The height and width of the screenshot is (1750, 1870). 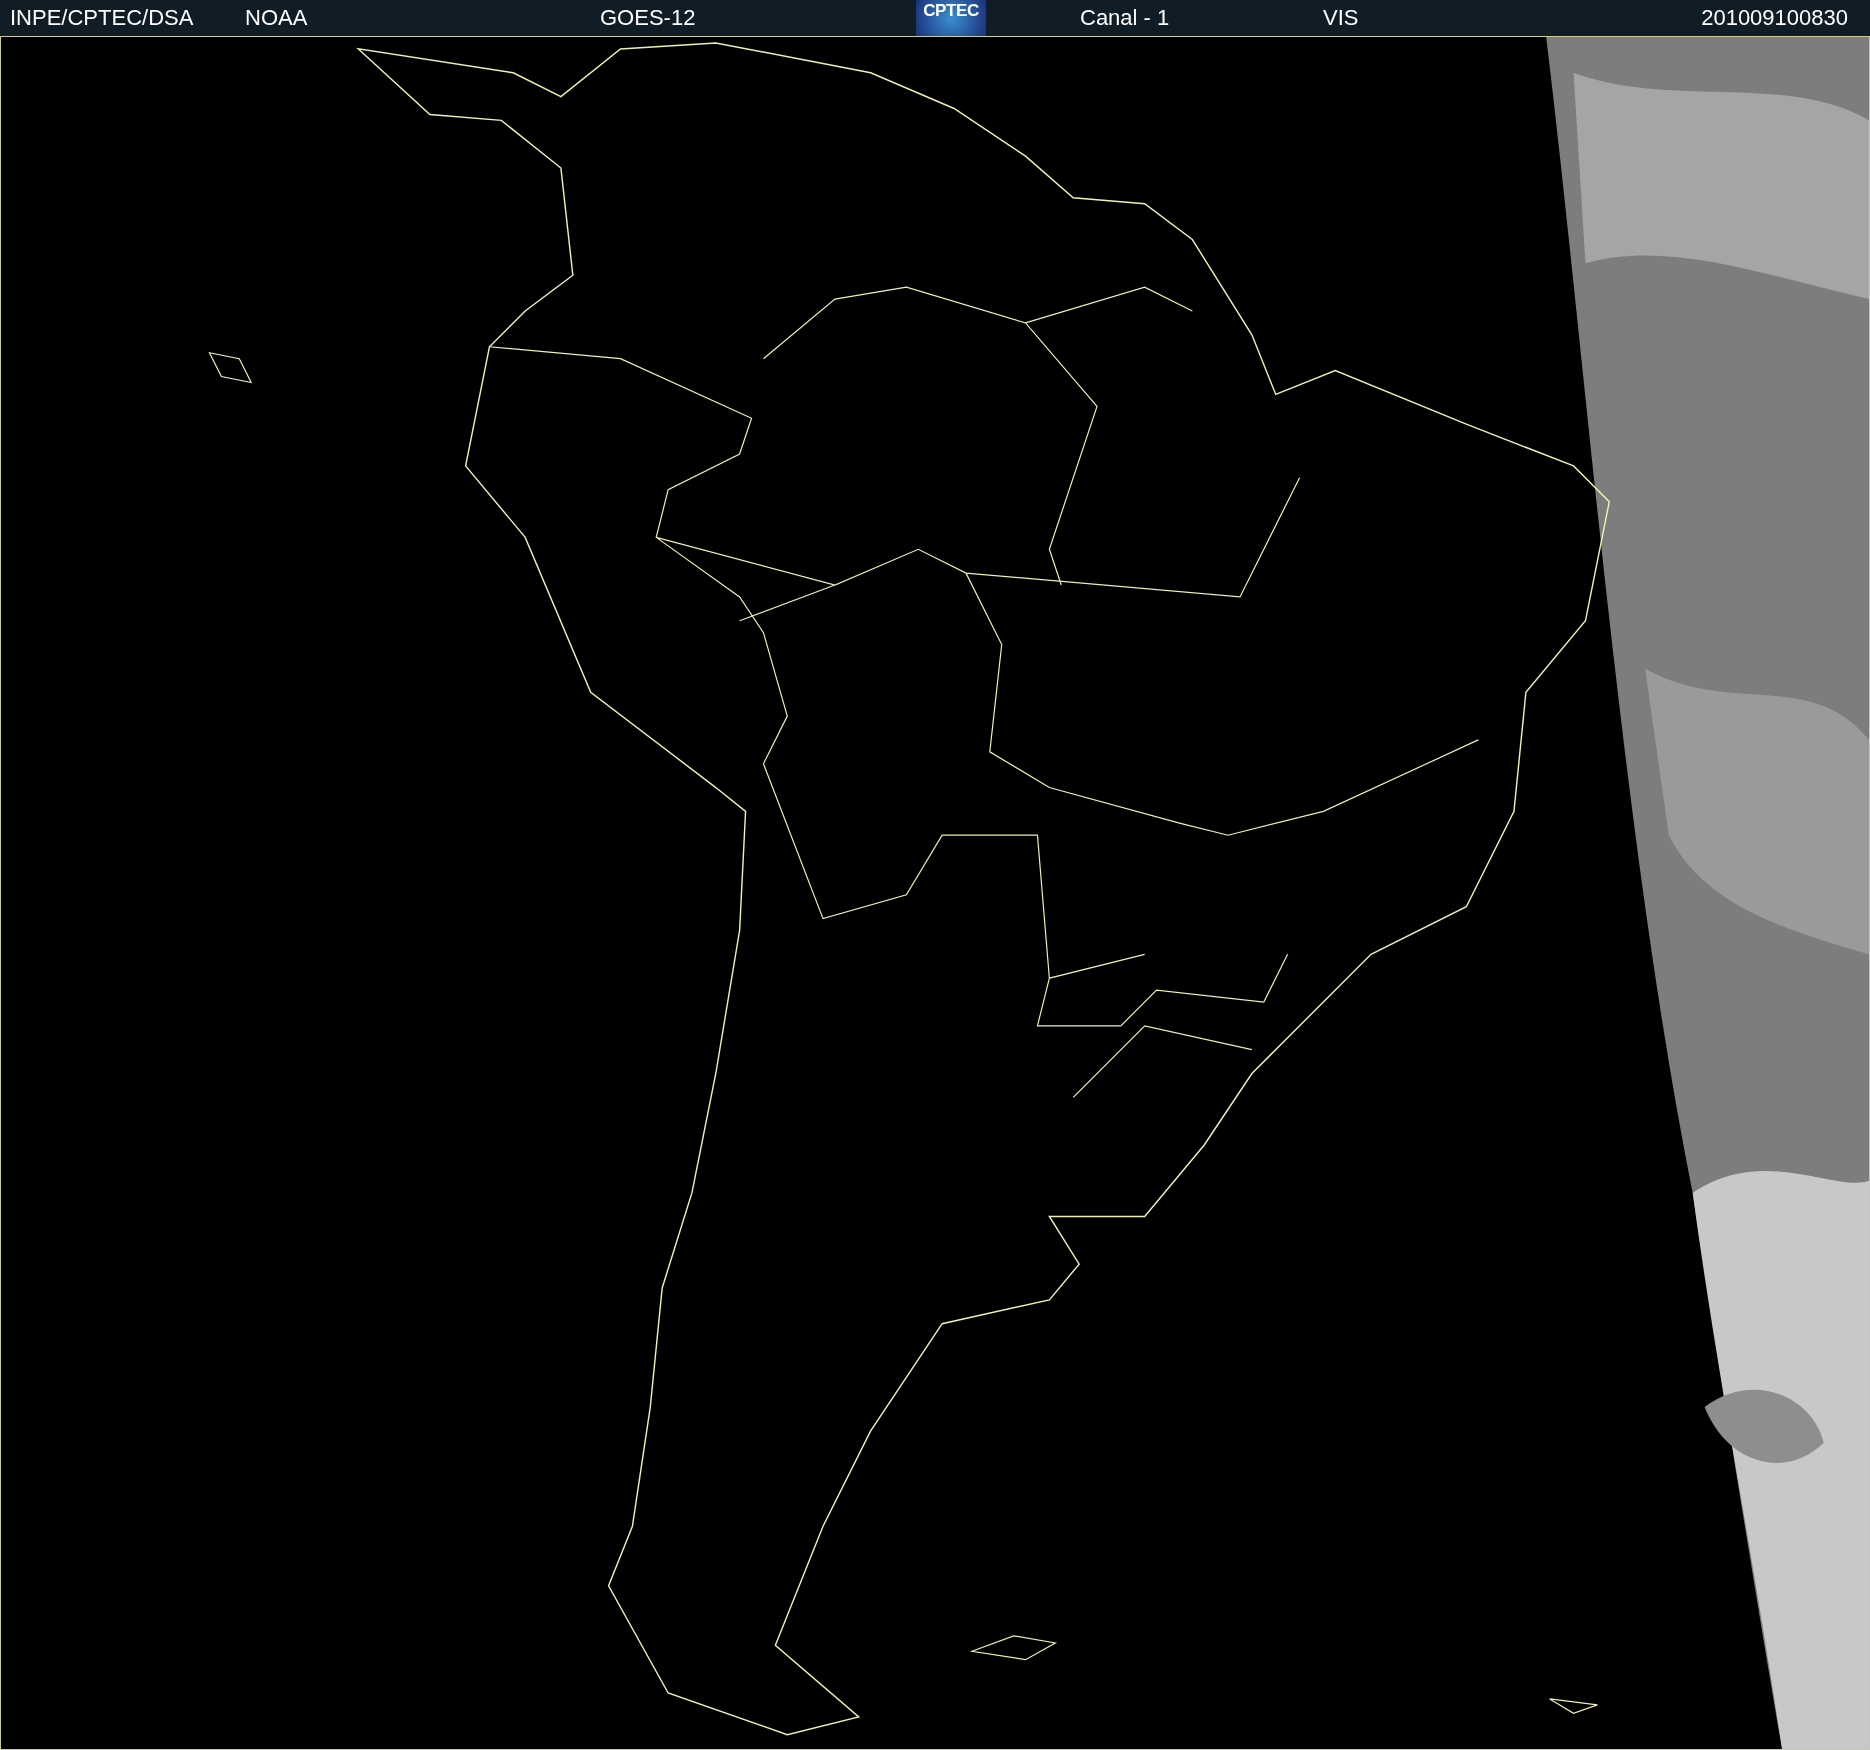 I want to click on logo: CPTEC, so click(x=951, y=18).